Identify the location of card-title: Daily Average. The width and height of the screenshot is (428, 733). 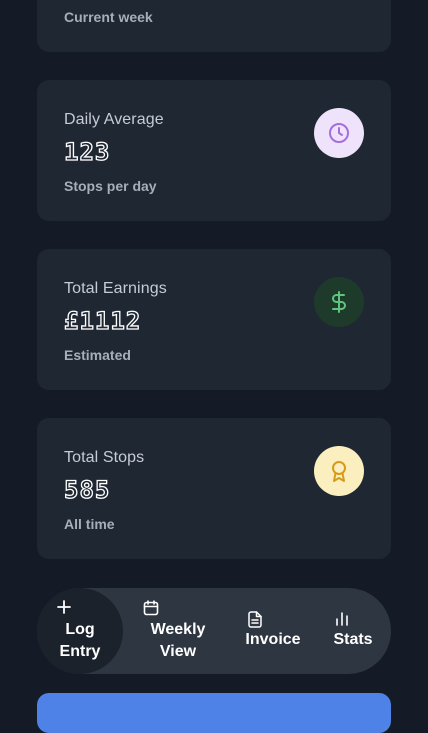
(114, 119).